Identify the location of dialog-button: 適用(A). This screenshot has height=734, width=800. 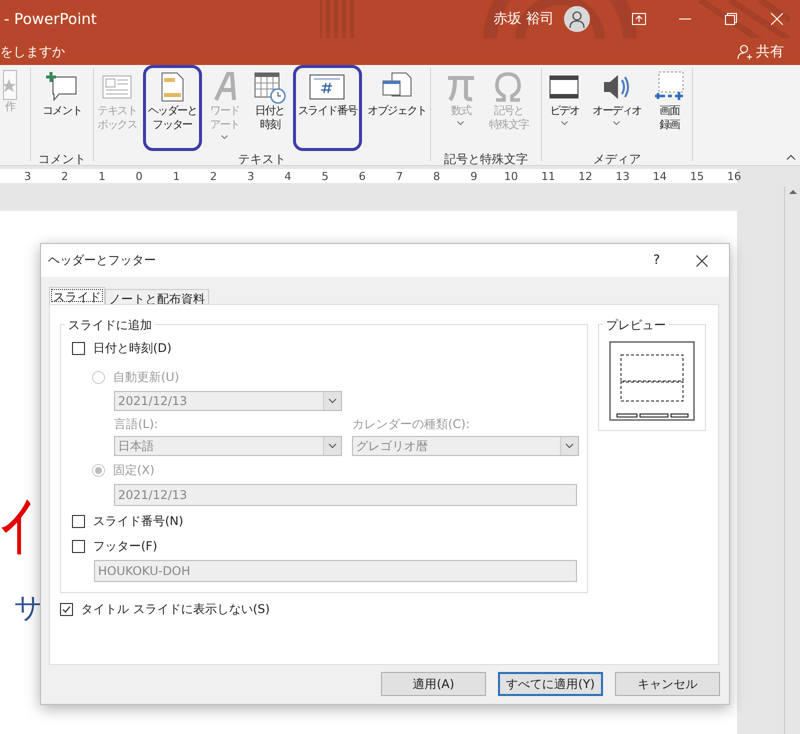
(433, 684).